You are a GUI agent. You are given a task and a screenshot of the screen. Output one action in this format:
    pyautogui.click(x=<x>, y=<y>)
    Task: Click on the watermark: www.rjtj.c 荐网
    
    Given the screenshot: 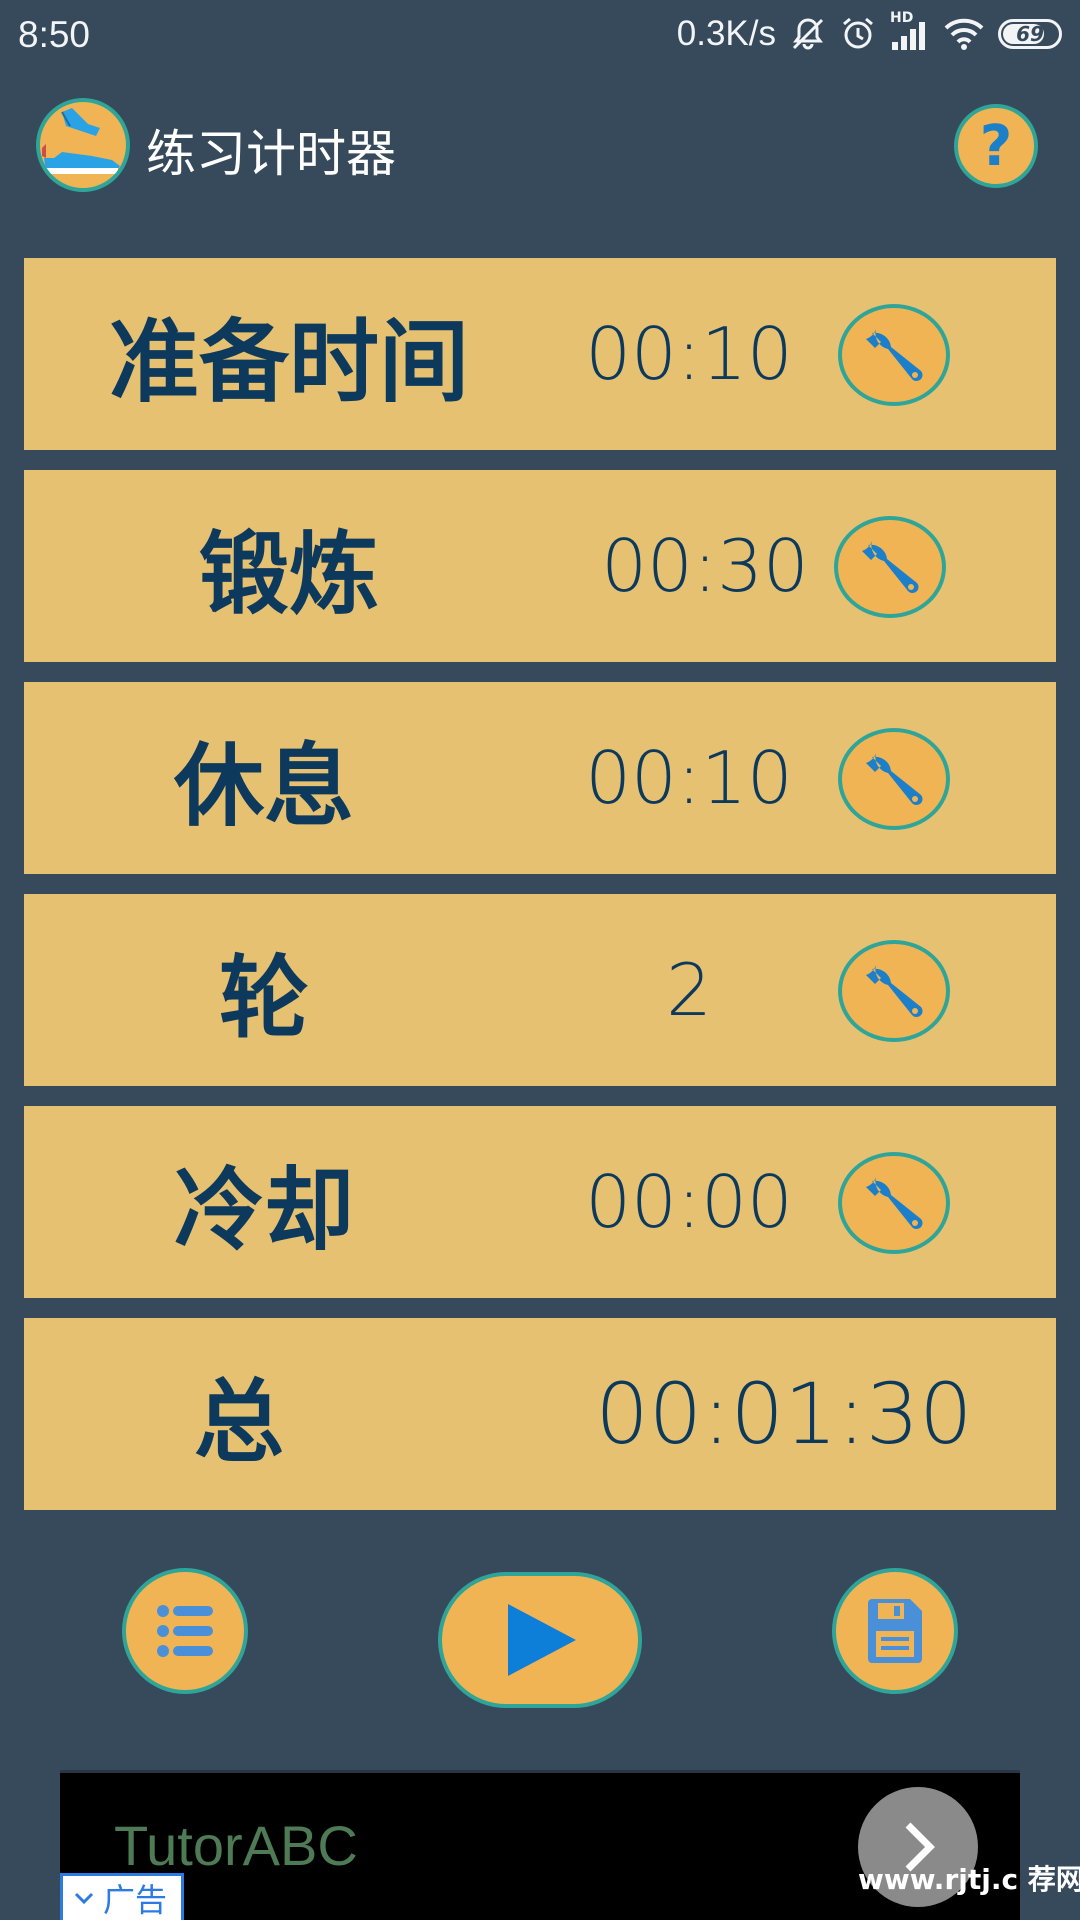 What is the action you would take?
    pyautogui.click(x=969, y=1879)
    